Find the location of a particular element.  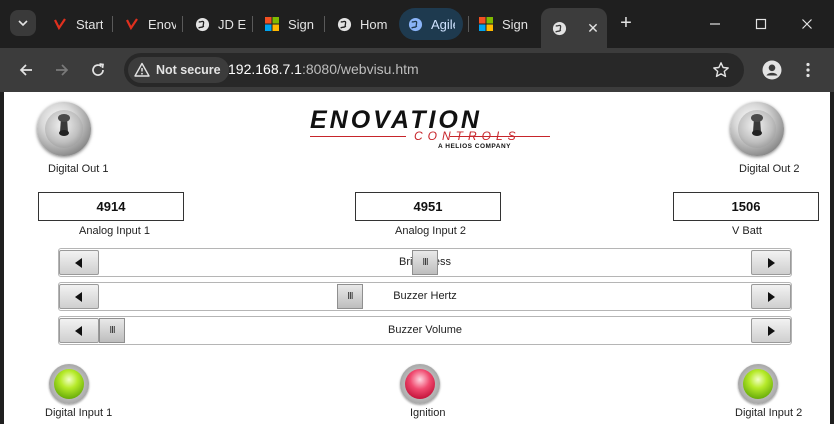

address-bar: Not secure 192.168.7.1:8080/webvisu.htm is located at coordinates (434, 70).